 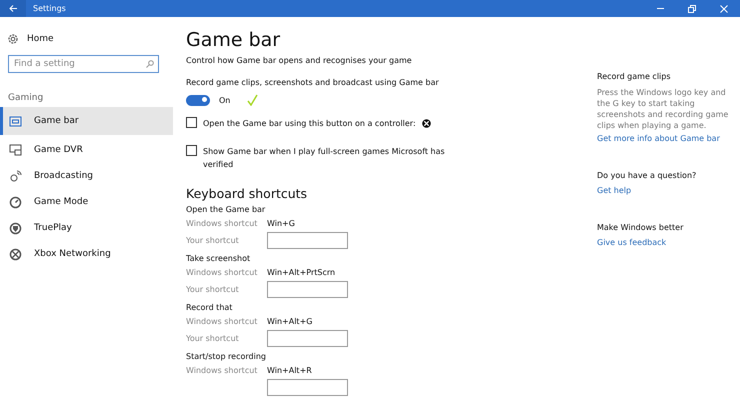 I want to click on info-heading: Record game clips, so click(x=634, y=77).